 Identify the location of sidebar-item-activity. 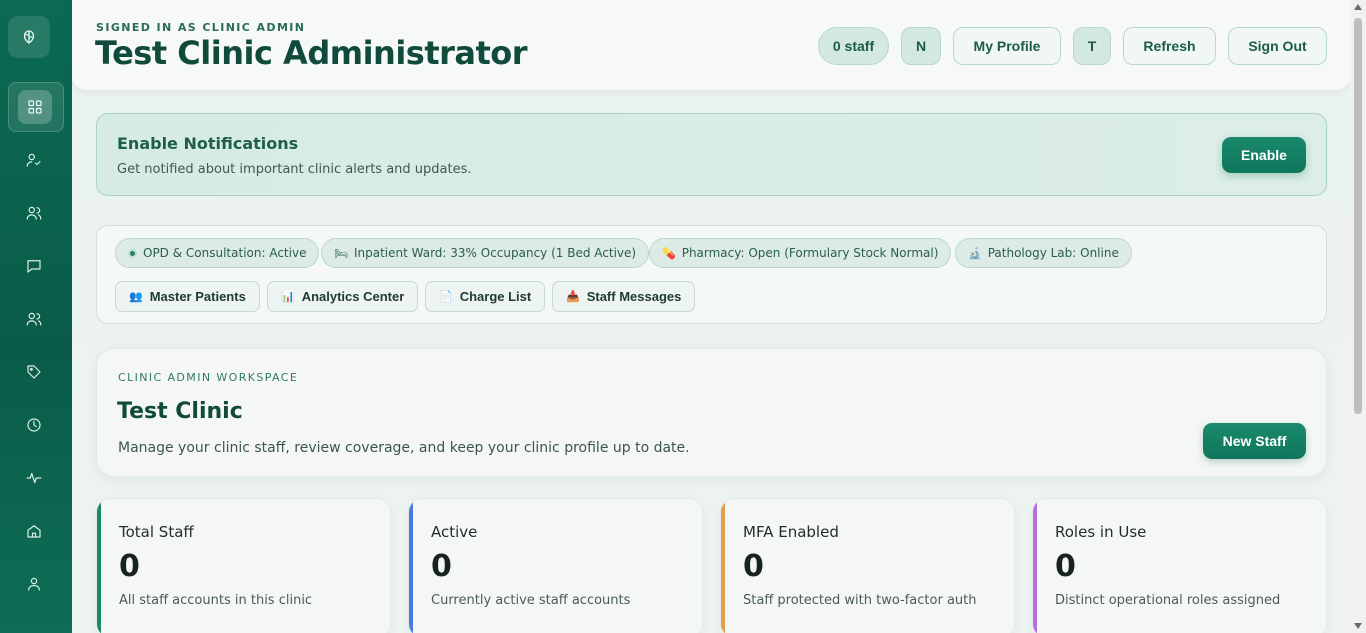
(34, 478).